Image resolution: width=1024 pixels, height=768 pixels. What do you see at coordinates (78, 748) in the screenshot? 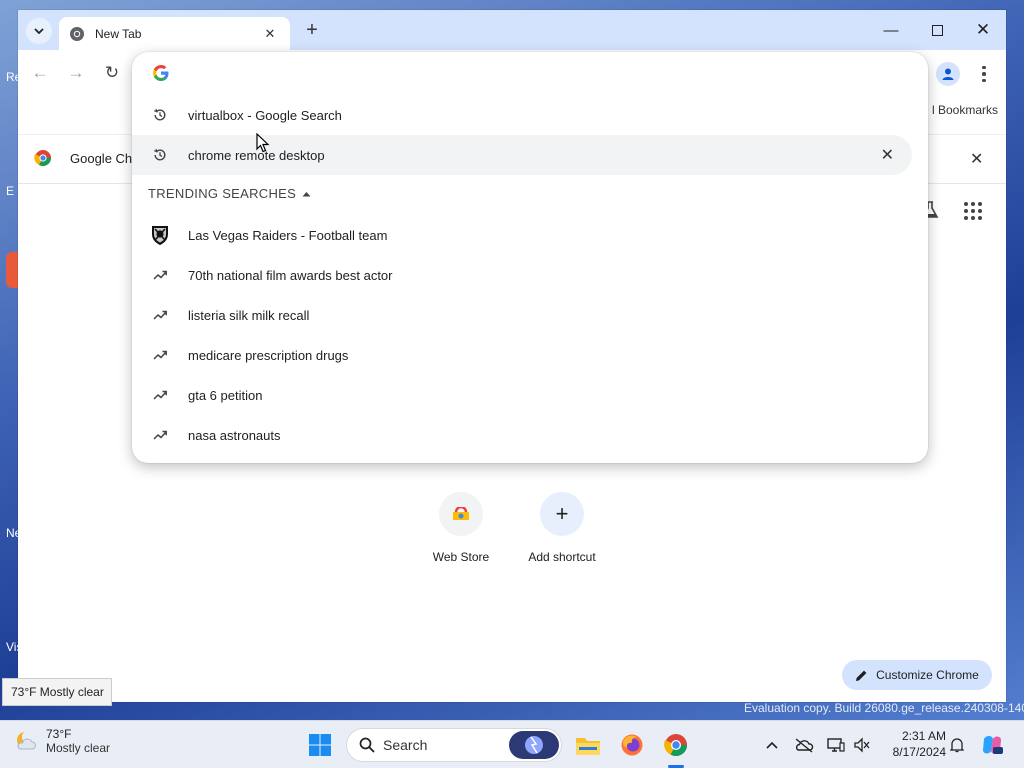
I see `weather-desc: Mostly clear` at bounding box center [78, 748].